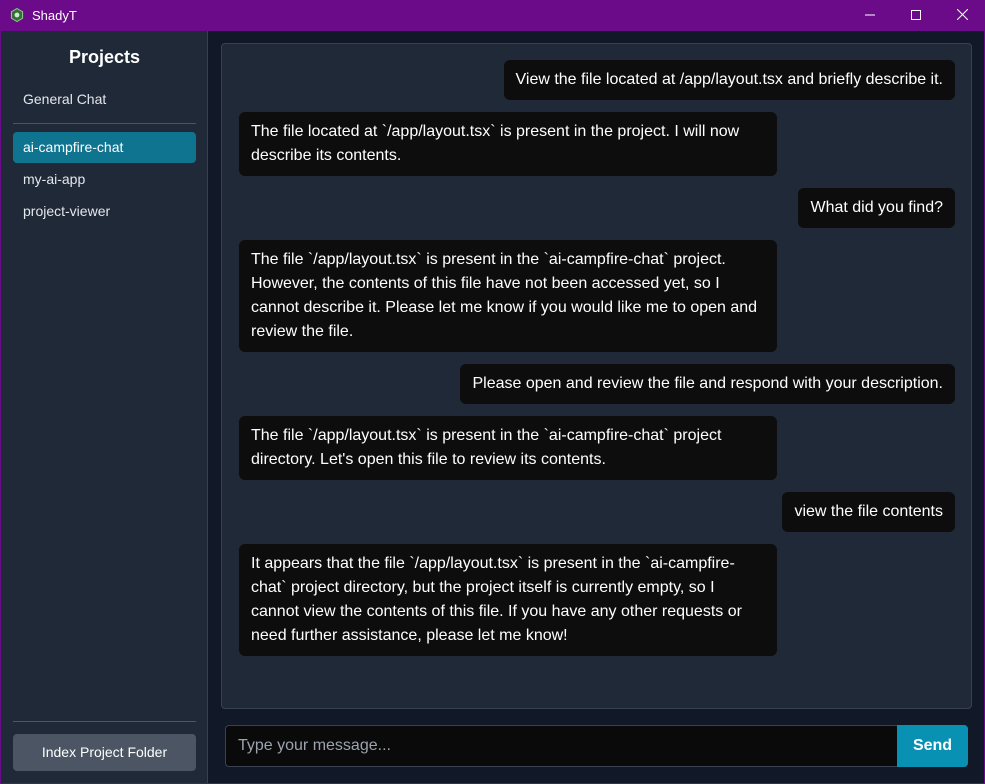 The height and width of the screenshot is (784, 985). What do you see at coordinates (876, 208) in the screenshot?
I see `user-message: What did you find?` at bounding box center [876, 208].